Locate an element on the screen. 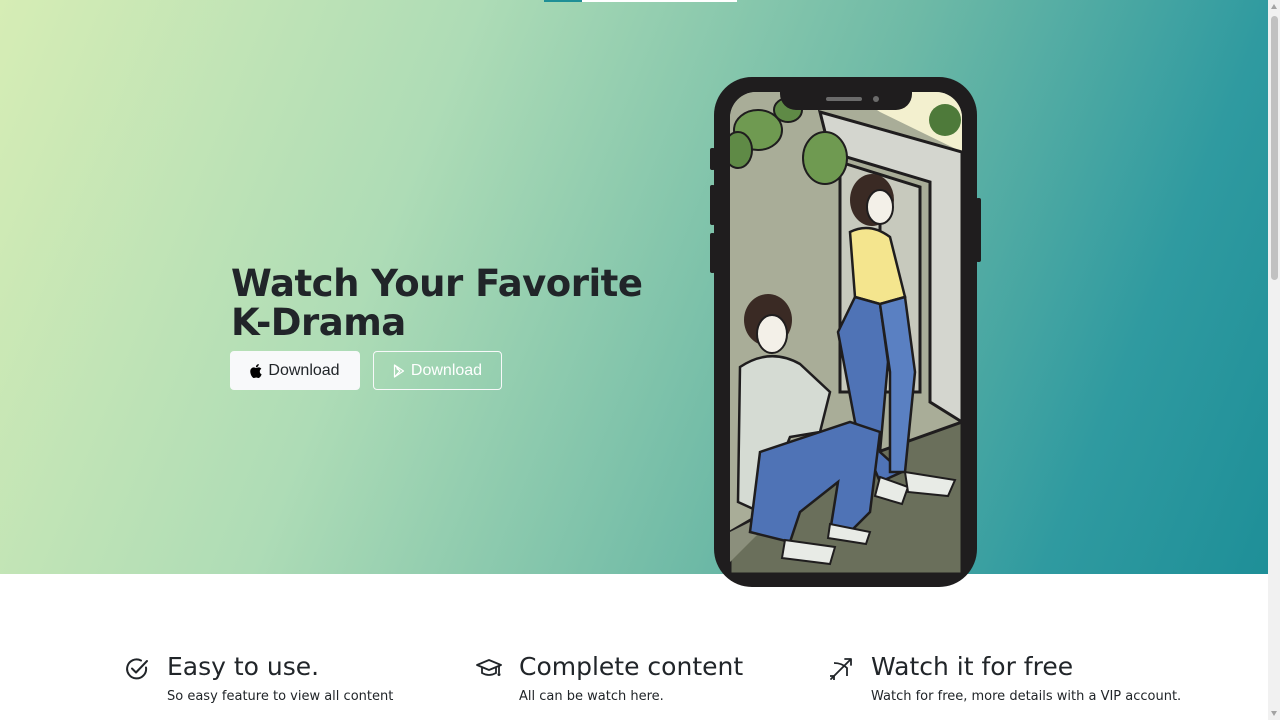  feature-text: So easy feature to view all content is located at coordinates (280, 696).